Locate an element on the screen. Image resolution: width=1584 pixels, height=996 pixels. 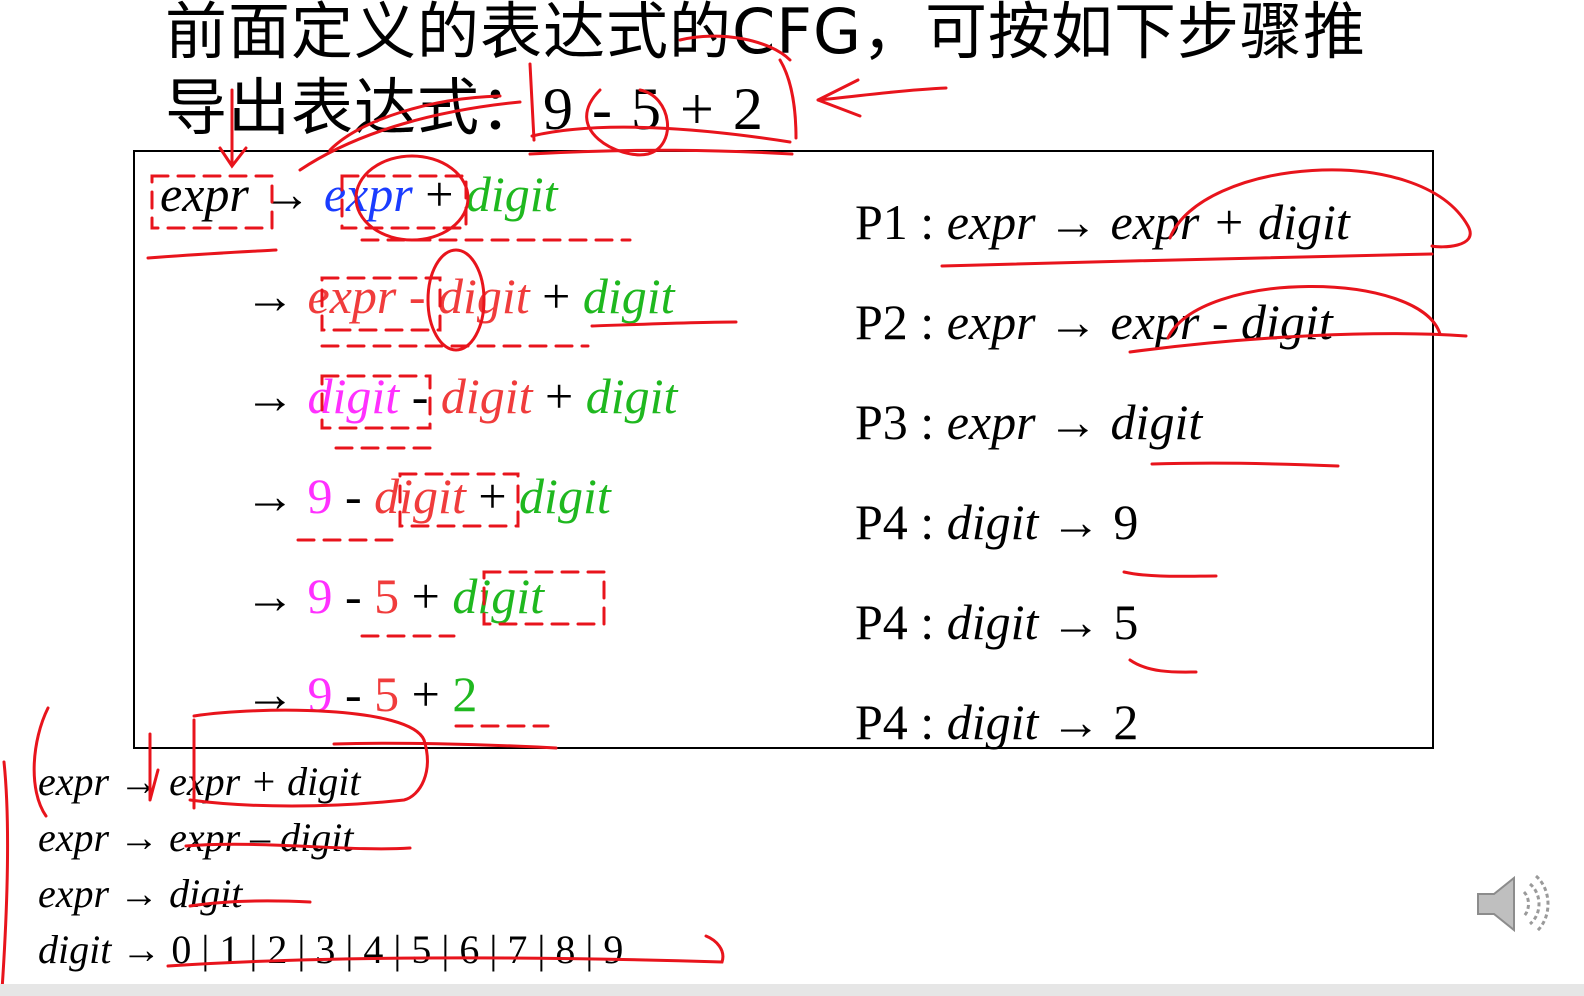
derivation-step-4: → 9 - digit + digit is located at coordinates (428, 496).